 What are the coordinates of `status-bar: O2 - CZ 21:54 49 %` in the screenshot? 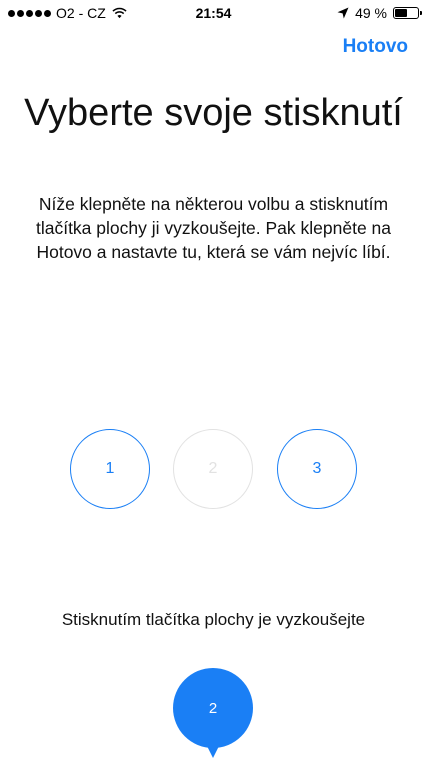 It's located at (213, 13).